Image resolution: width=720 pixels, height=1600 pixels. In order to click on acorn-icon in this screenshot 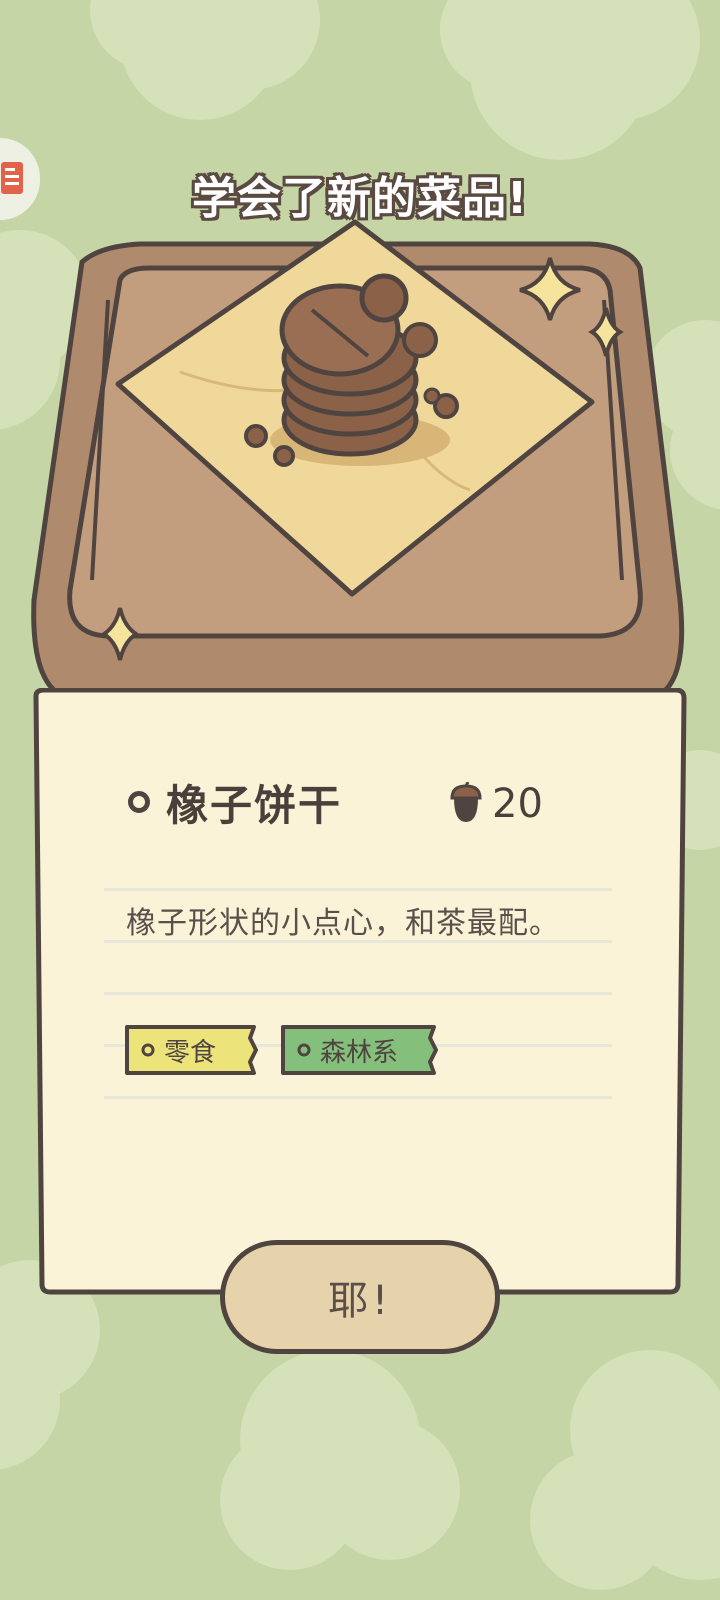, I will do `click(466, 802)`.